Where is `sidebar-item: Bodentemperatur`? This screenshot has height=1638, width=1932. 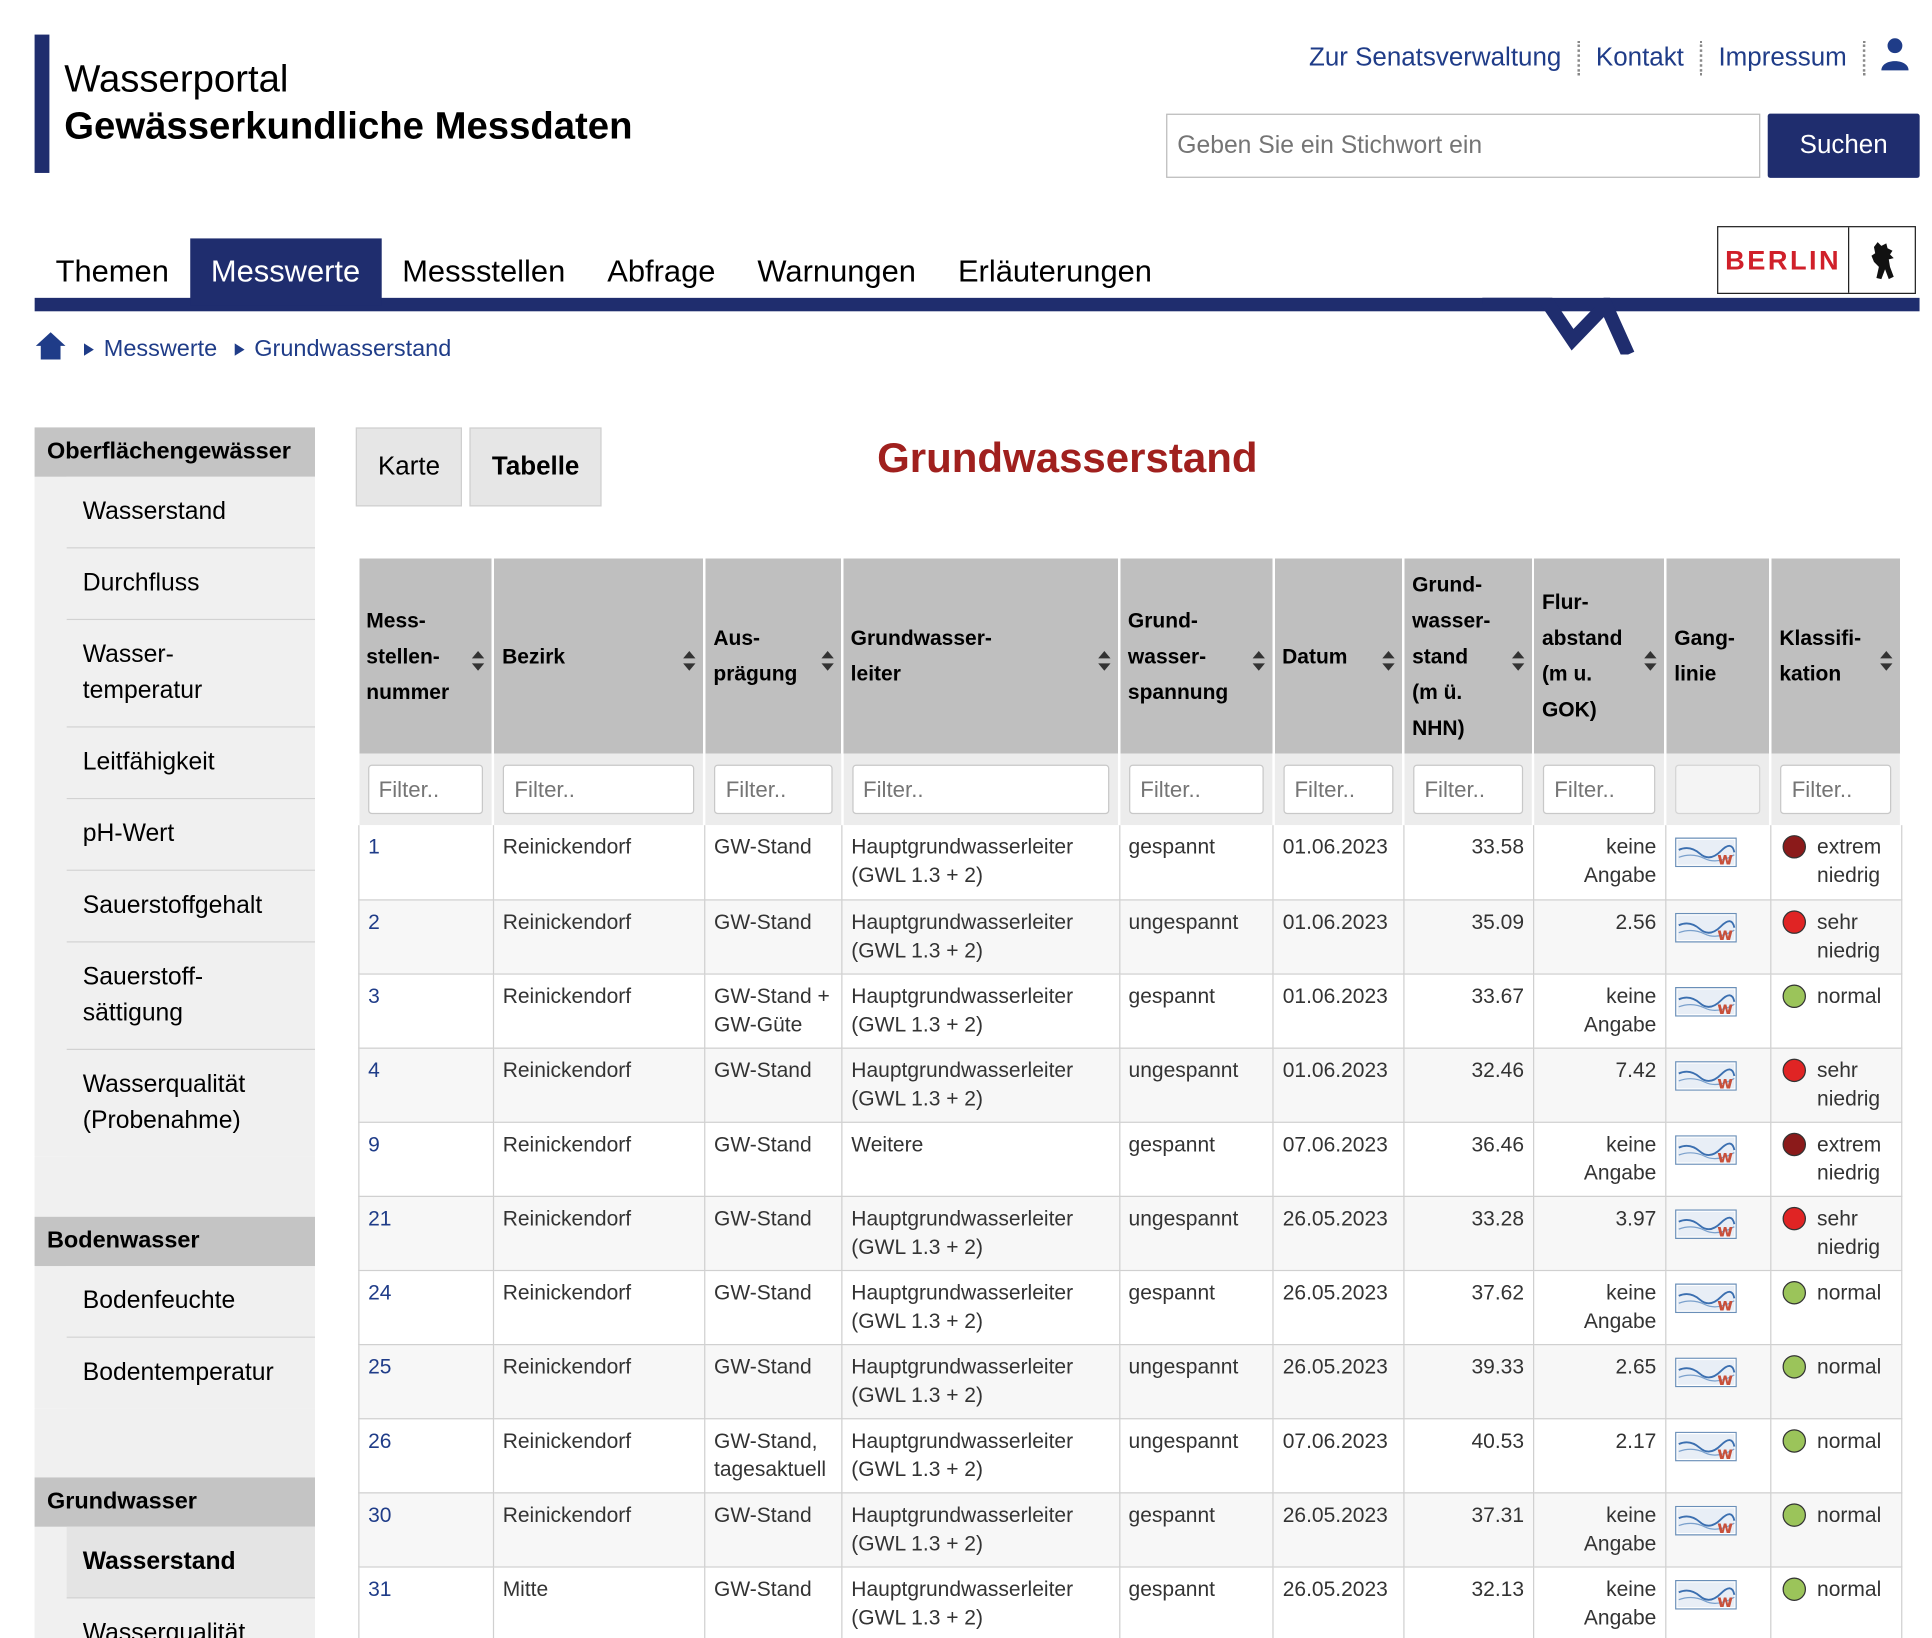 sidebar-item: Bodentemperatur is located at coordinates (191, 1373).